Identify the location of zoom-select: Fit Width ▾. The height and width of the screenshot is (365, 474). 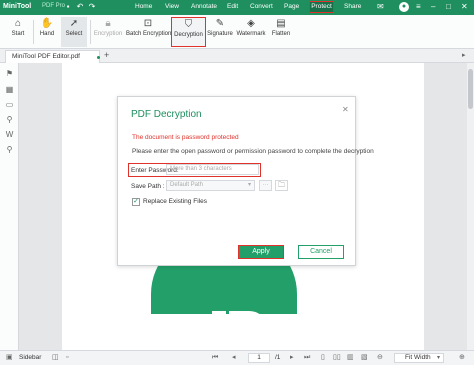
(419, 358).